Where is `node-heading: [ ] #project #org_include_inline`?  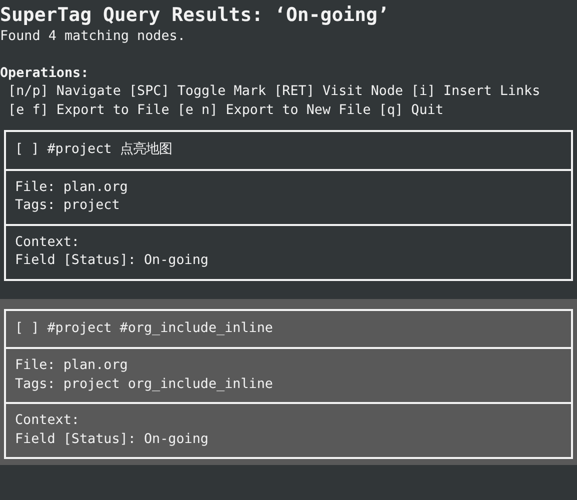 node-heading: [ ] #project #org_include_inline is located at coordinates (144, 329).